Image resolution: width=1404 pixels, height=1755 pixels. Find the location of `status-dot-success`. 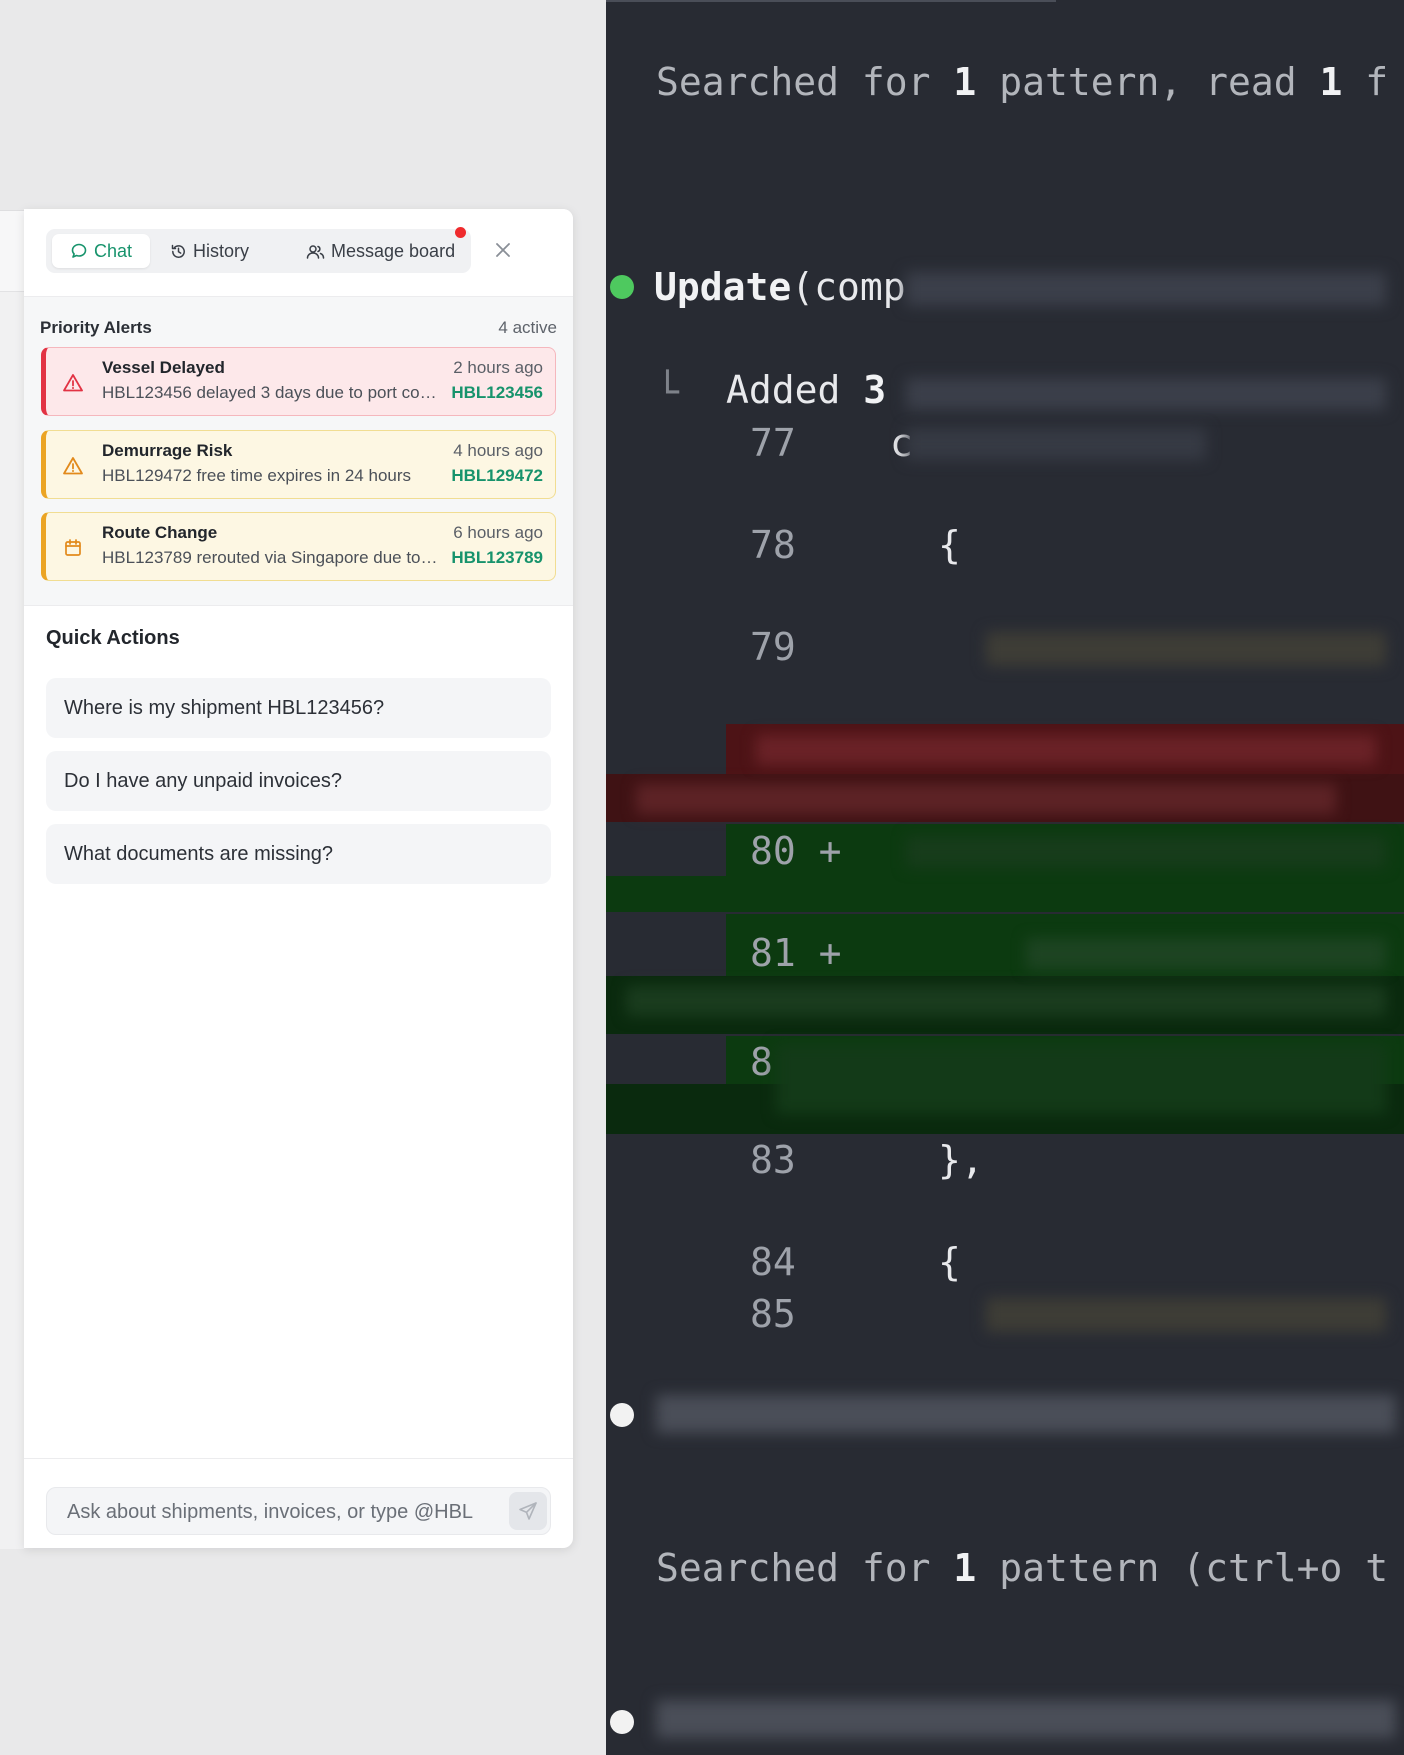

status-dot-success is located at coordinates (622, 287).